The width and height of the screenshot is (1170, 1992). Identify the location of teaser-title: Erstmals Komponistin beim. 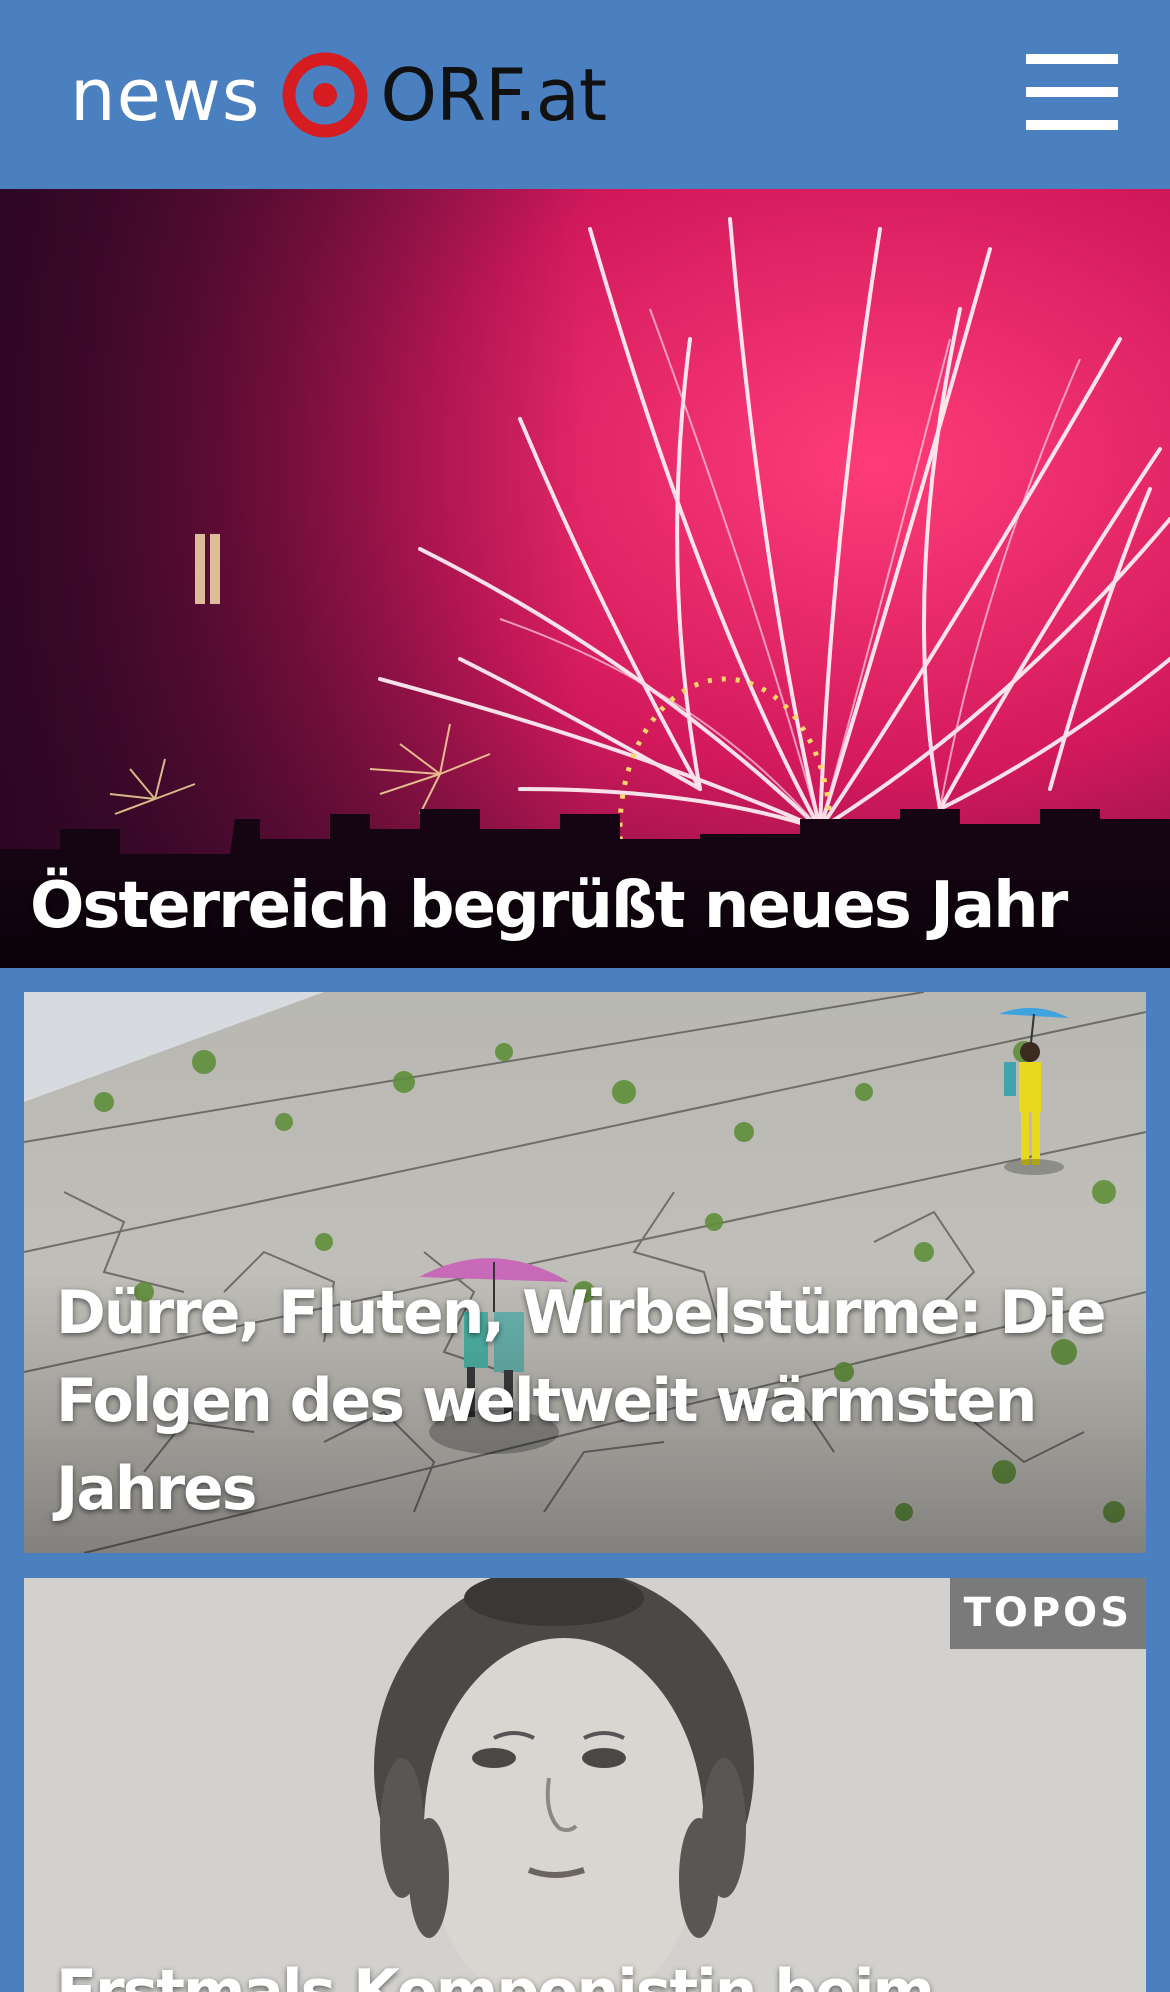
(495, 1974).